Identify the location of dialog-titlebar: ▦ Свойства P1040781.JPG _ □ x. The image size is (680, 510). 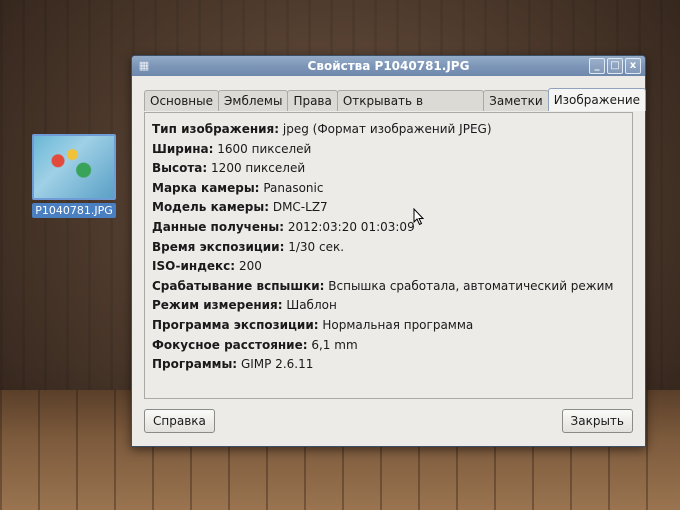
(388, 66).